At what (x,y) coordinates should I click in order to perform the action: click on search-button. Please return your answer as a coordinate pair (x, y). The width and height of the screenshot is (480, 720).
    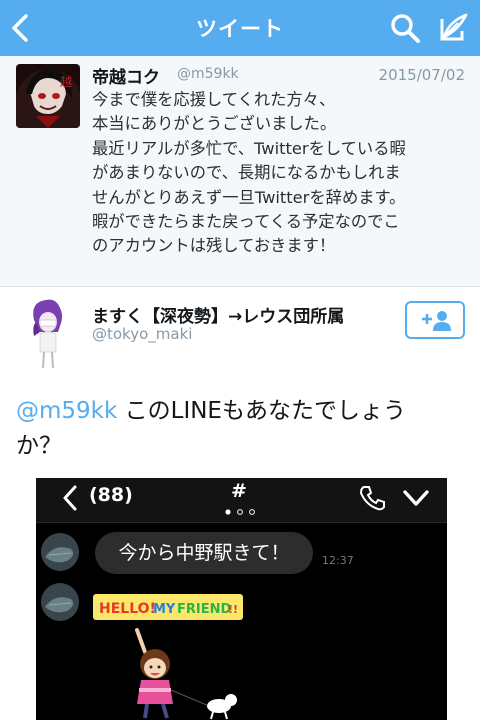
    Looking at the image, I should click on (405, 28).